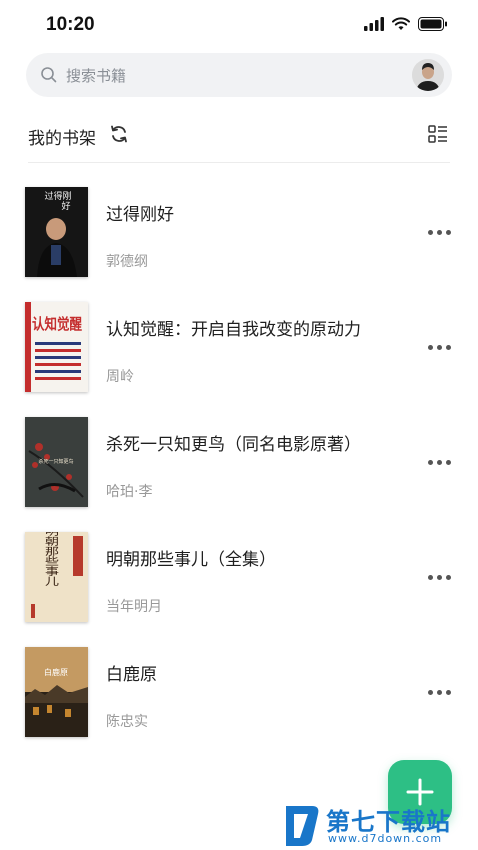 This screenshot has width=478, height=850. Describe the element at coordinates (65, 206) in the screenshot. I see `cover-title: 好` at that location.